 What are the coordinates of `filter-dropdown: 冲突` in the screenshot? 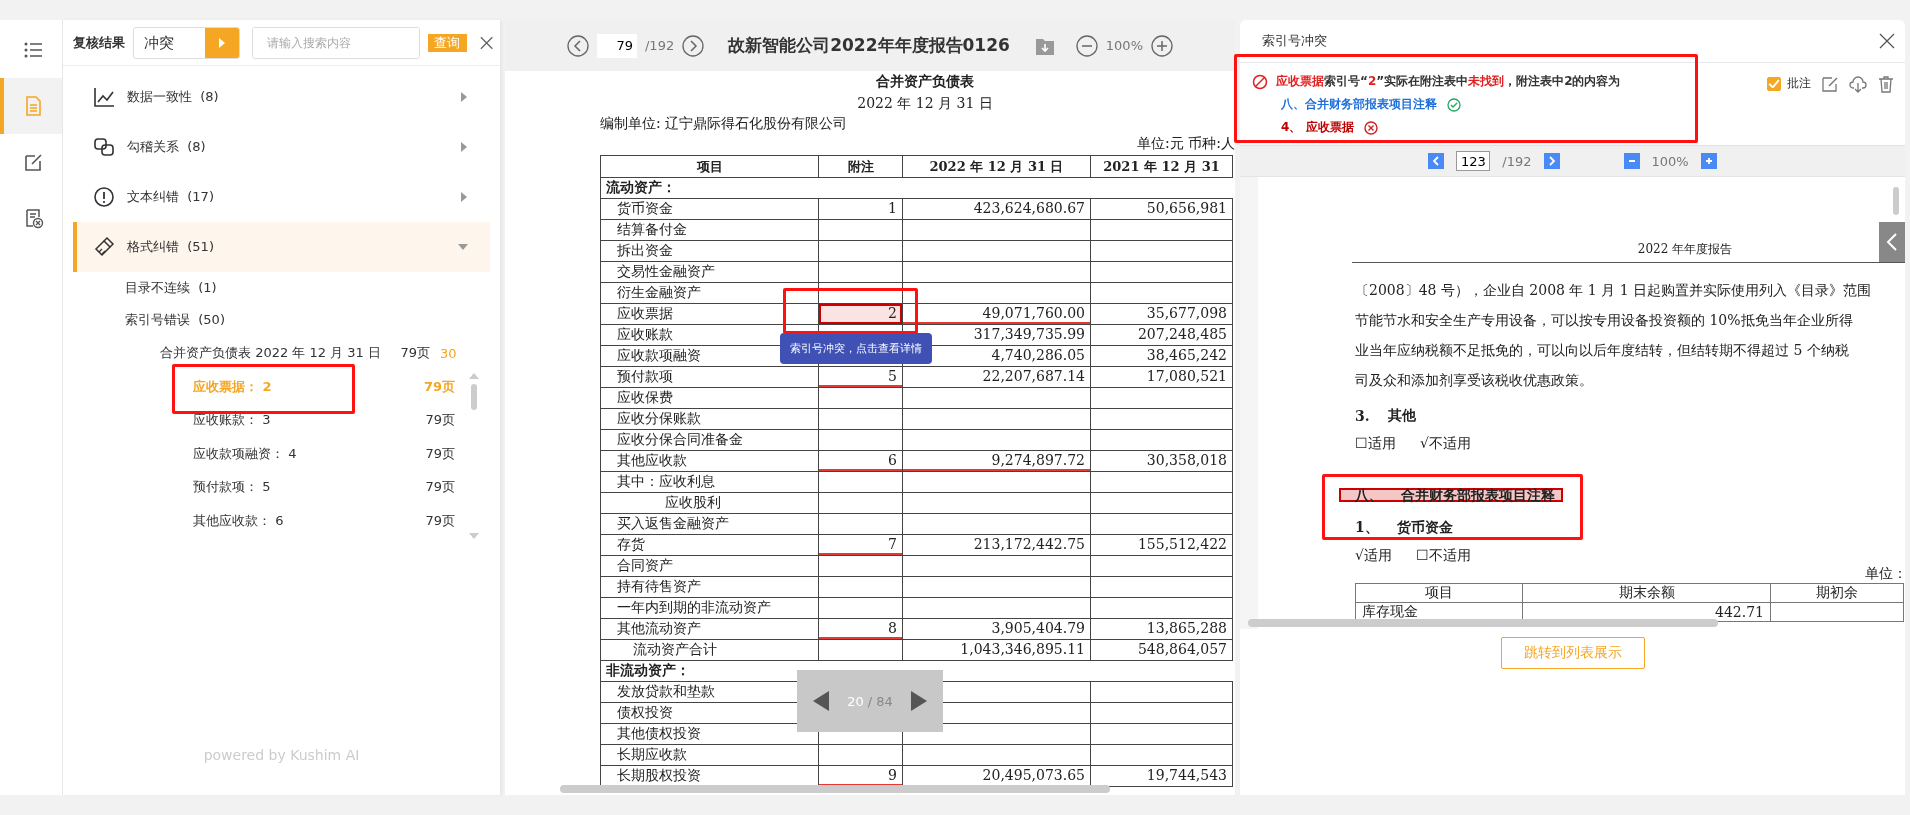 It's located at (186, 42).